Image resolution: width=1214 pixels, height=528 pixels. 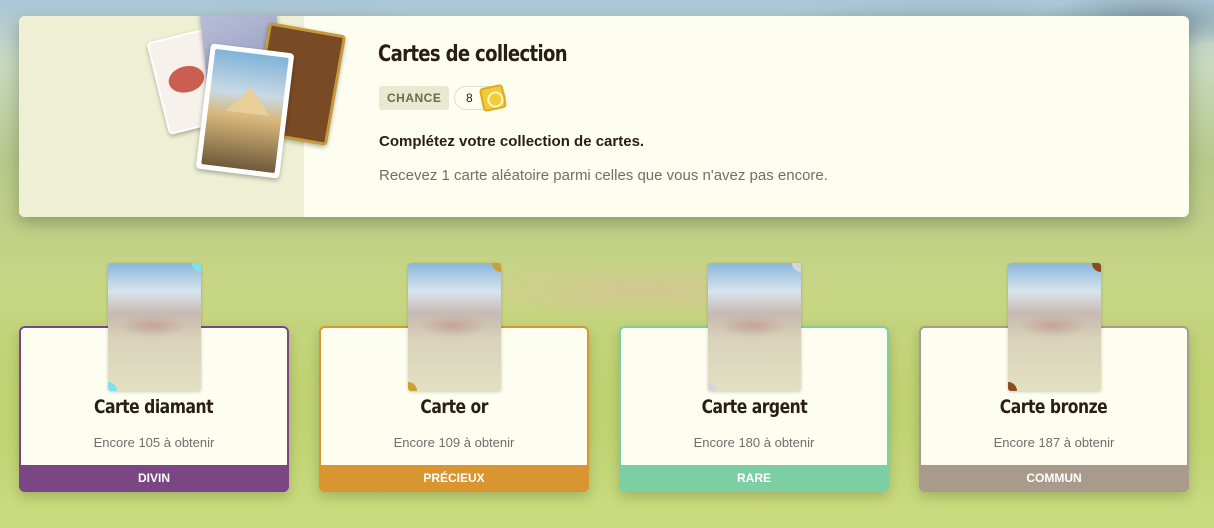 What do you see at coordinates (473, 54) in the screenshot?
I see `panel-title: Cartes de collection` at bounding box center [473, 54].